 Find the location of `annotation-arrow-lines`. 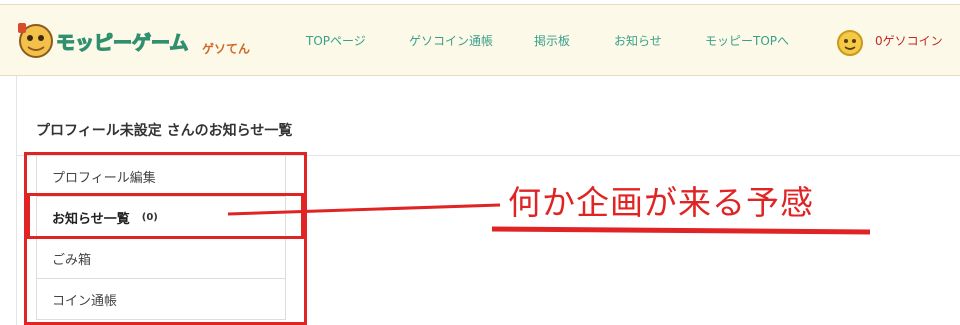

annotation-arrow-lines is located at coordinates (549, 219).